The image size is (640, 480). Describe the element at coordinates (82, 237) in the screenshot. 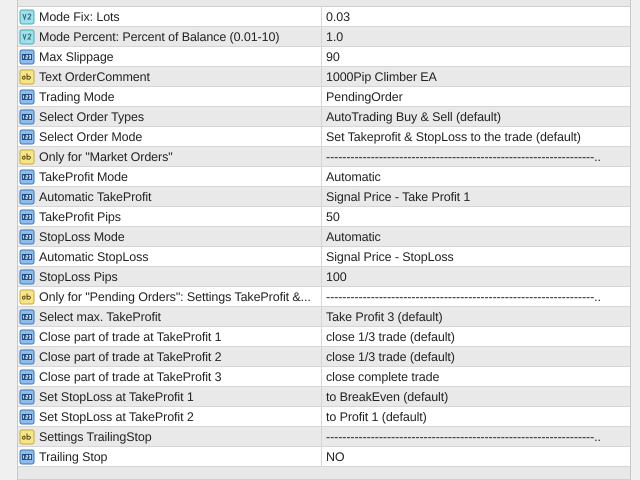

I see `parameter-name: StopLoss Mode` at that location.